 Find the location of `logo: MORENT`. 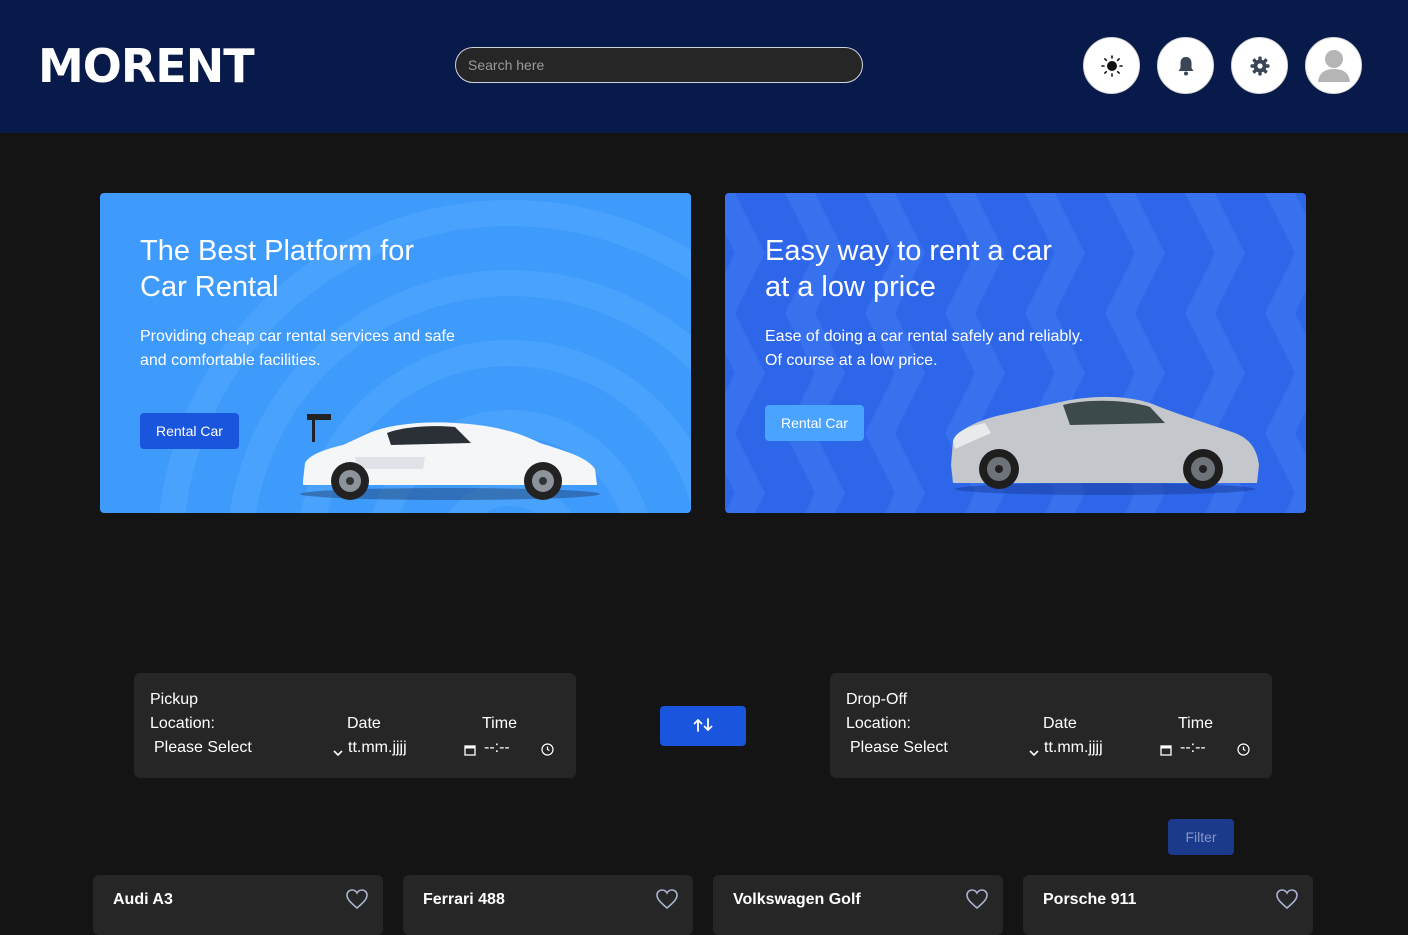

logo: MORENT is located at coordinates (146, 66).